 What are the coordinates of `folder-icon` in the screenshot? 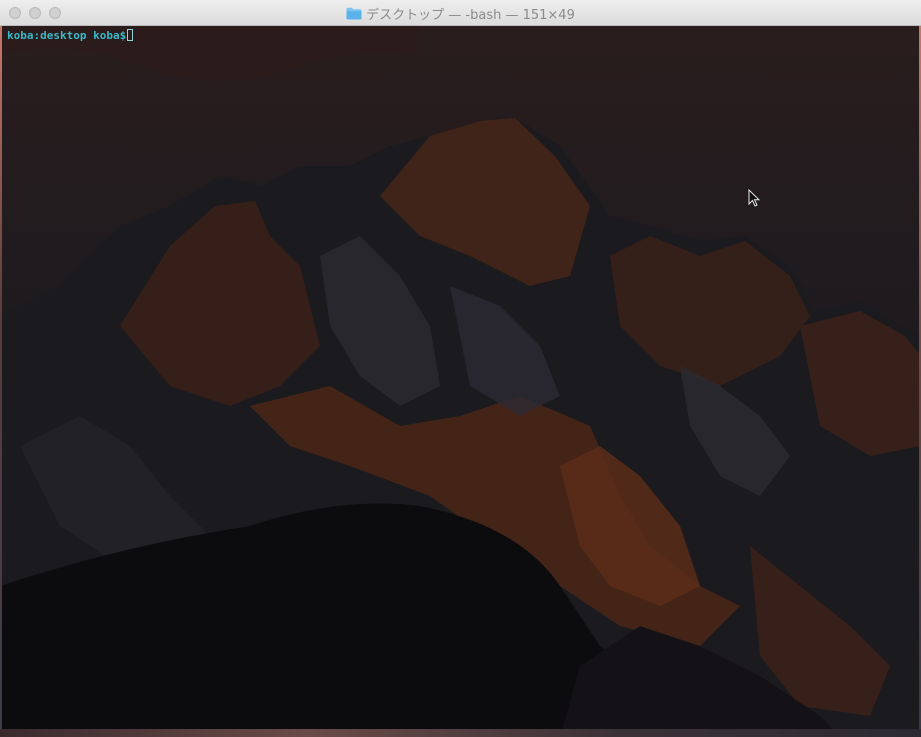 It's located at (354, 13).